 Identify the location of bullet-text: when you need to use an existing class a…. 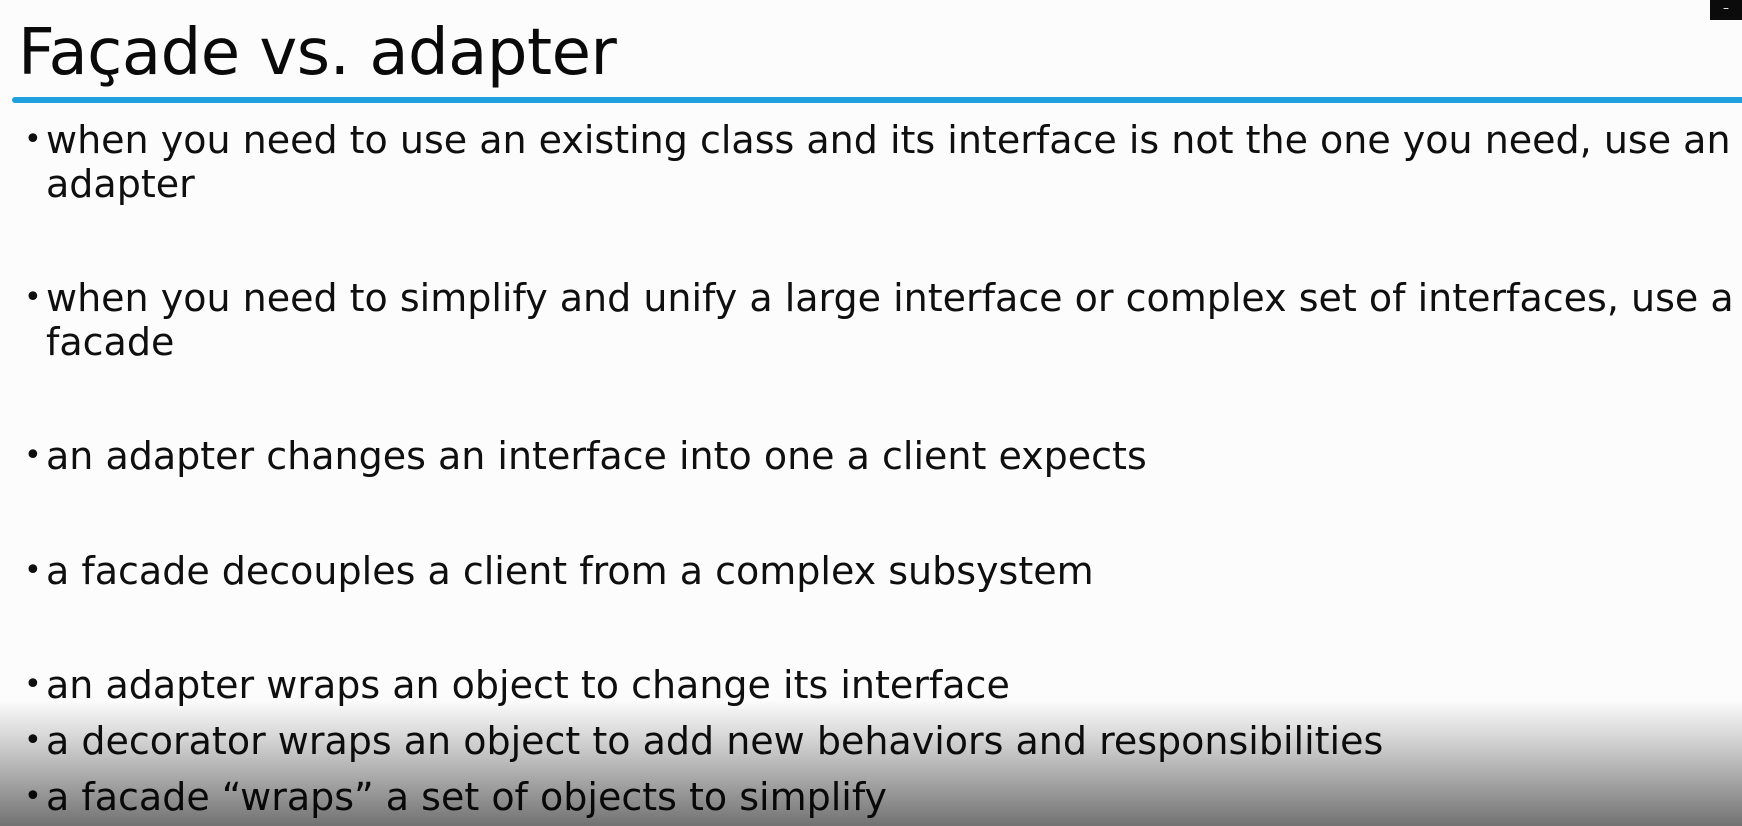
(888, 140).